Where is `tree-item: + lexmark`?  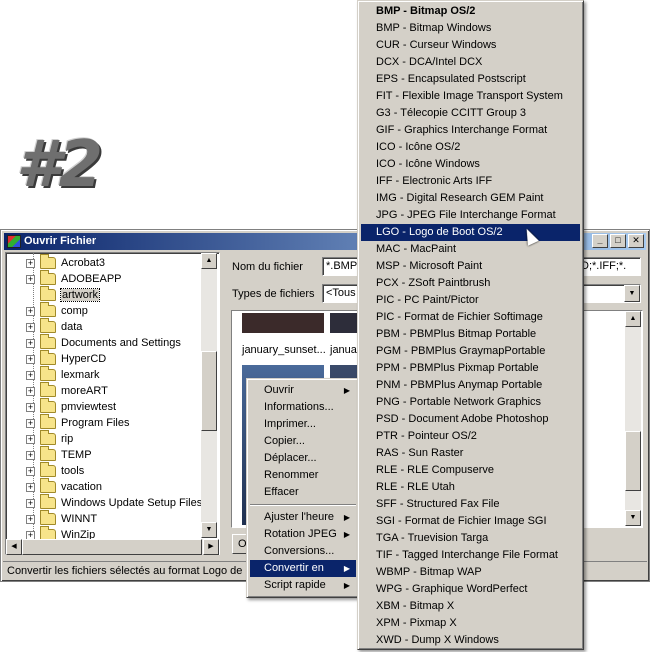 tree-item: + lexmark is located at coordinates (63, 374).